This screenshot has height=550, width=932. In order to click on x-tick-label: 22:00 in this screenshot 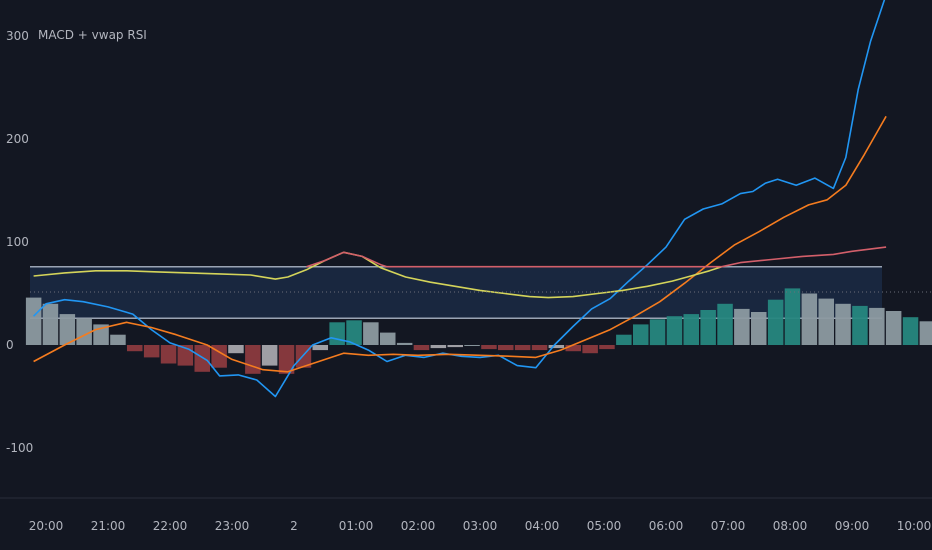, I will do `click(170, 526)`.